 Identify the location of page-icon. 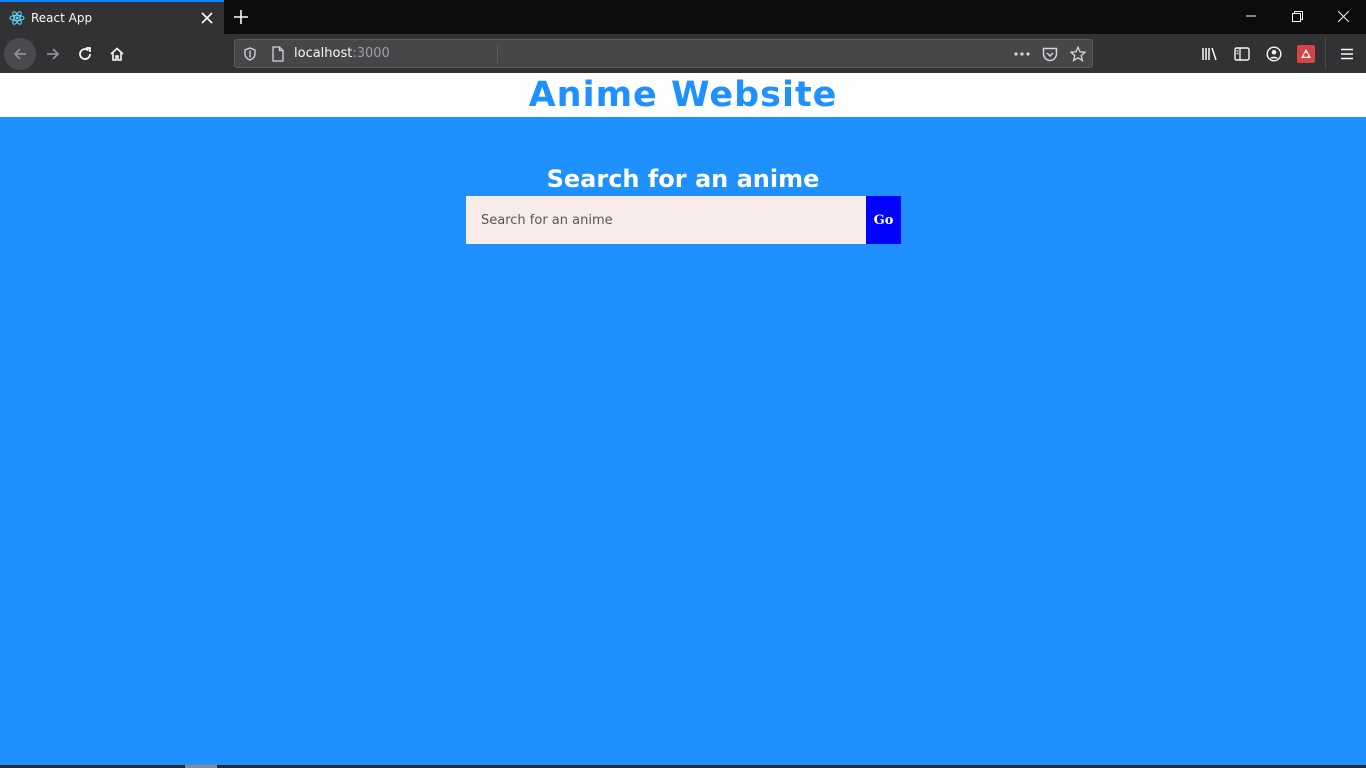
(278, 54).